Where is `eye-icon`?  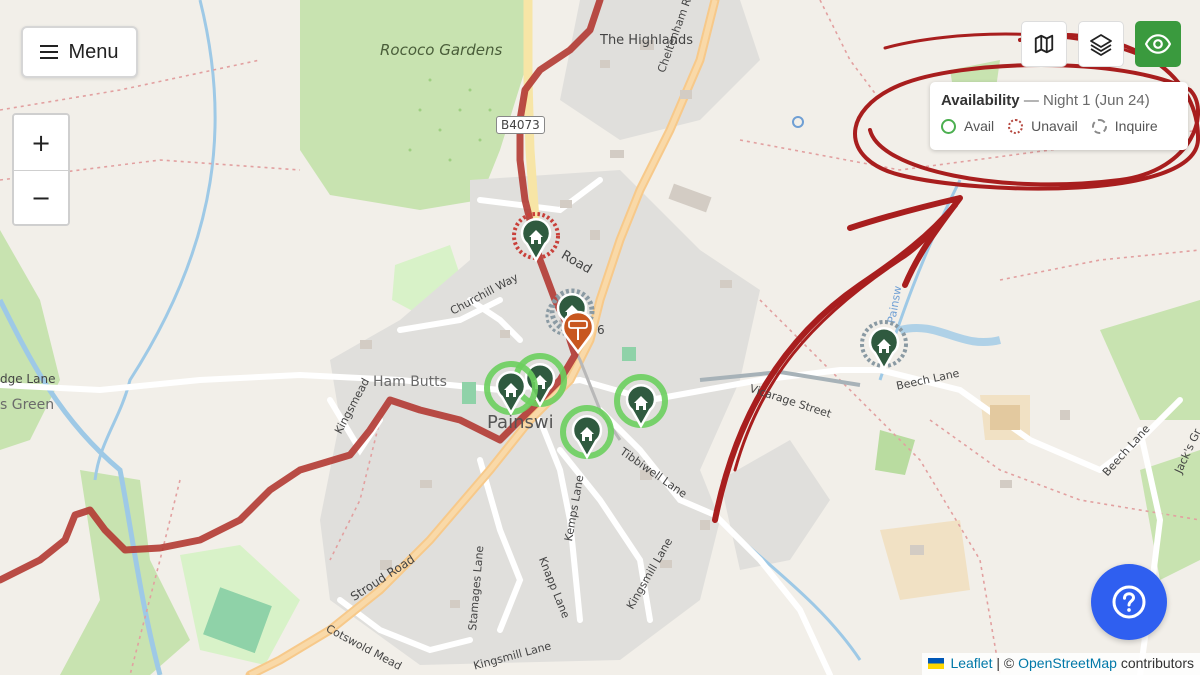 eye-icon is located at coordinates (1158, 44).